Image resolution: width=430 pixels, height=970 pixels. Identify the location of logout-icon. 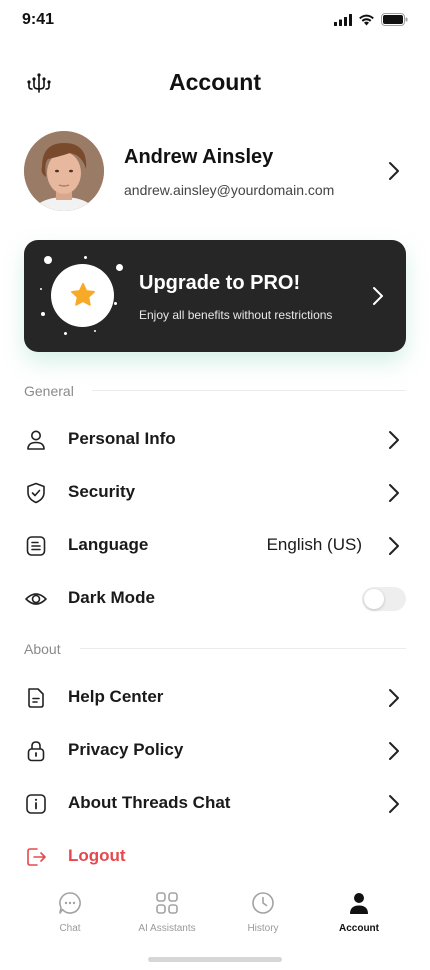
(36, 857).